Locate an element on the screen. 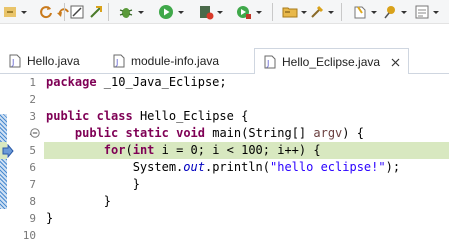 This screenshot has height=251, width=449. line-number: 6 is located at coordinates (32, 167).